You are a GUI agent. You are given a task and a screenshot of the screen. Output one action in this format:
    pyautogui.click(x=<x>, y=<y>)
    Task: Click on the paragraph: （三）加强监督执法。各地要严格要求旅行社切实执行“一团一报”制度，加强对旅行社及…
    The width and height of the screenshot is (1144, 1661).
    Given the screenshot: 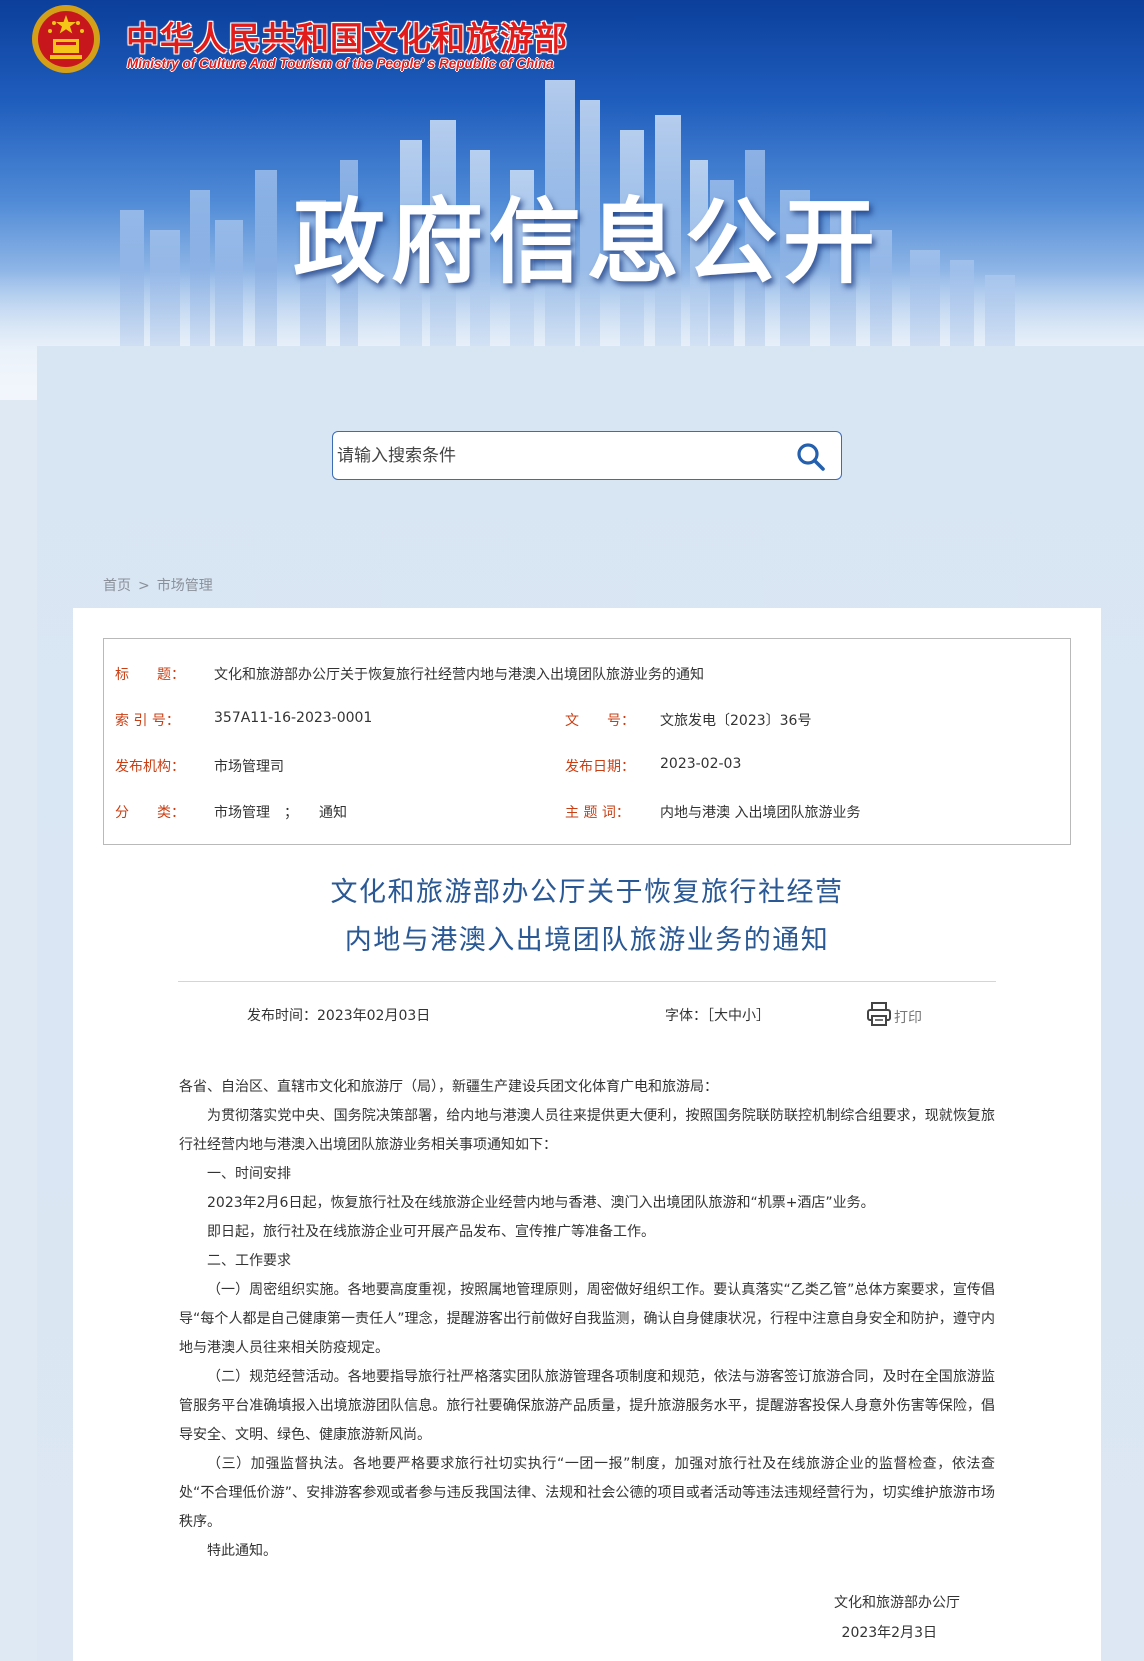 What is the action you would take?
    pyautogui.click(x=587, y=1493)
    